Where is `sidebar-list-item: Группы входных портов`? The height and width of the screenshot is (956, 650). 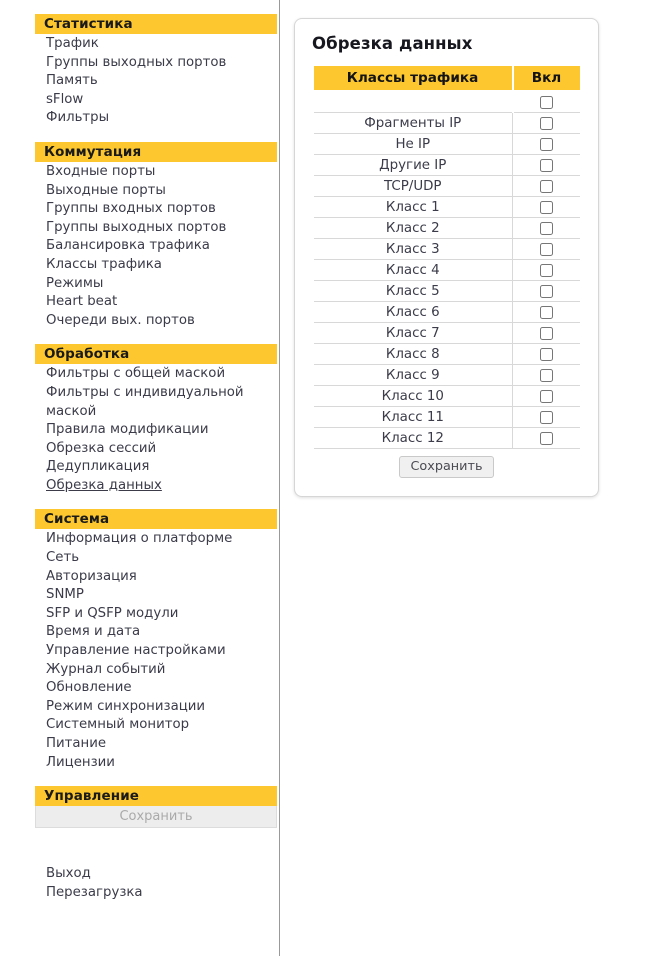 sidebar-list-item: Группы входных портов is located at coordinates (139, 209).